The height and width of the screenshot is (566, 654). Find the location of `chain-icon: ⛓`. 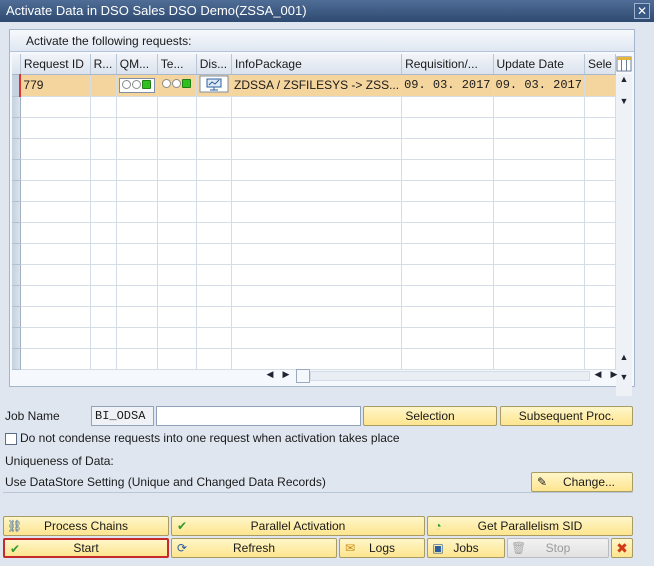

chain-icon: ⛓ is located at coordinates (15, 526).